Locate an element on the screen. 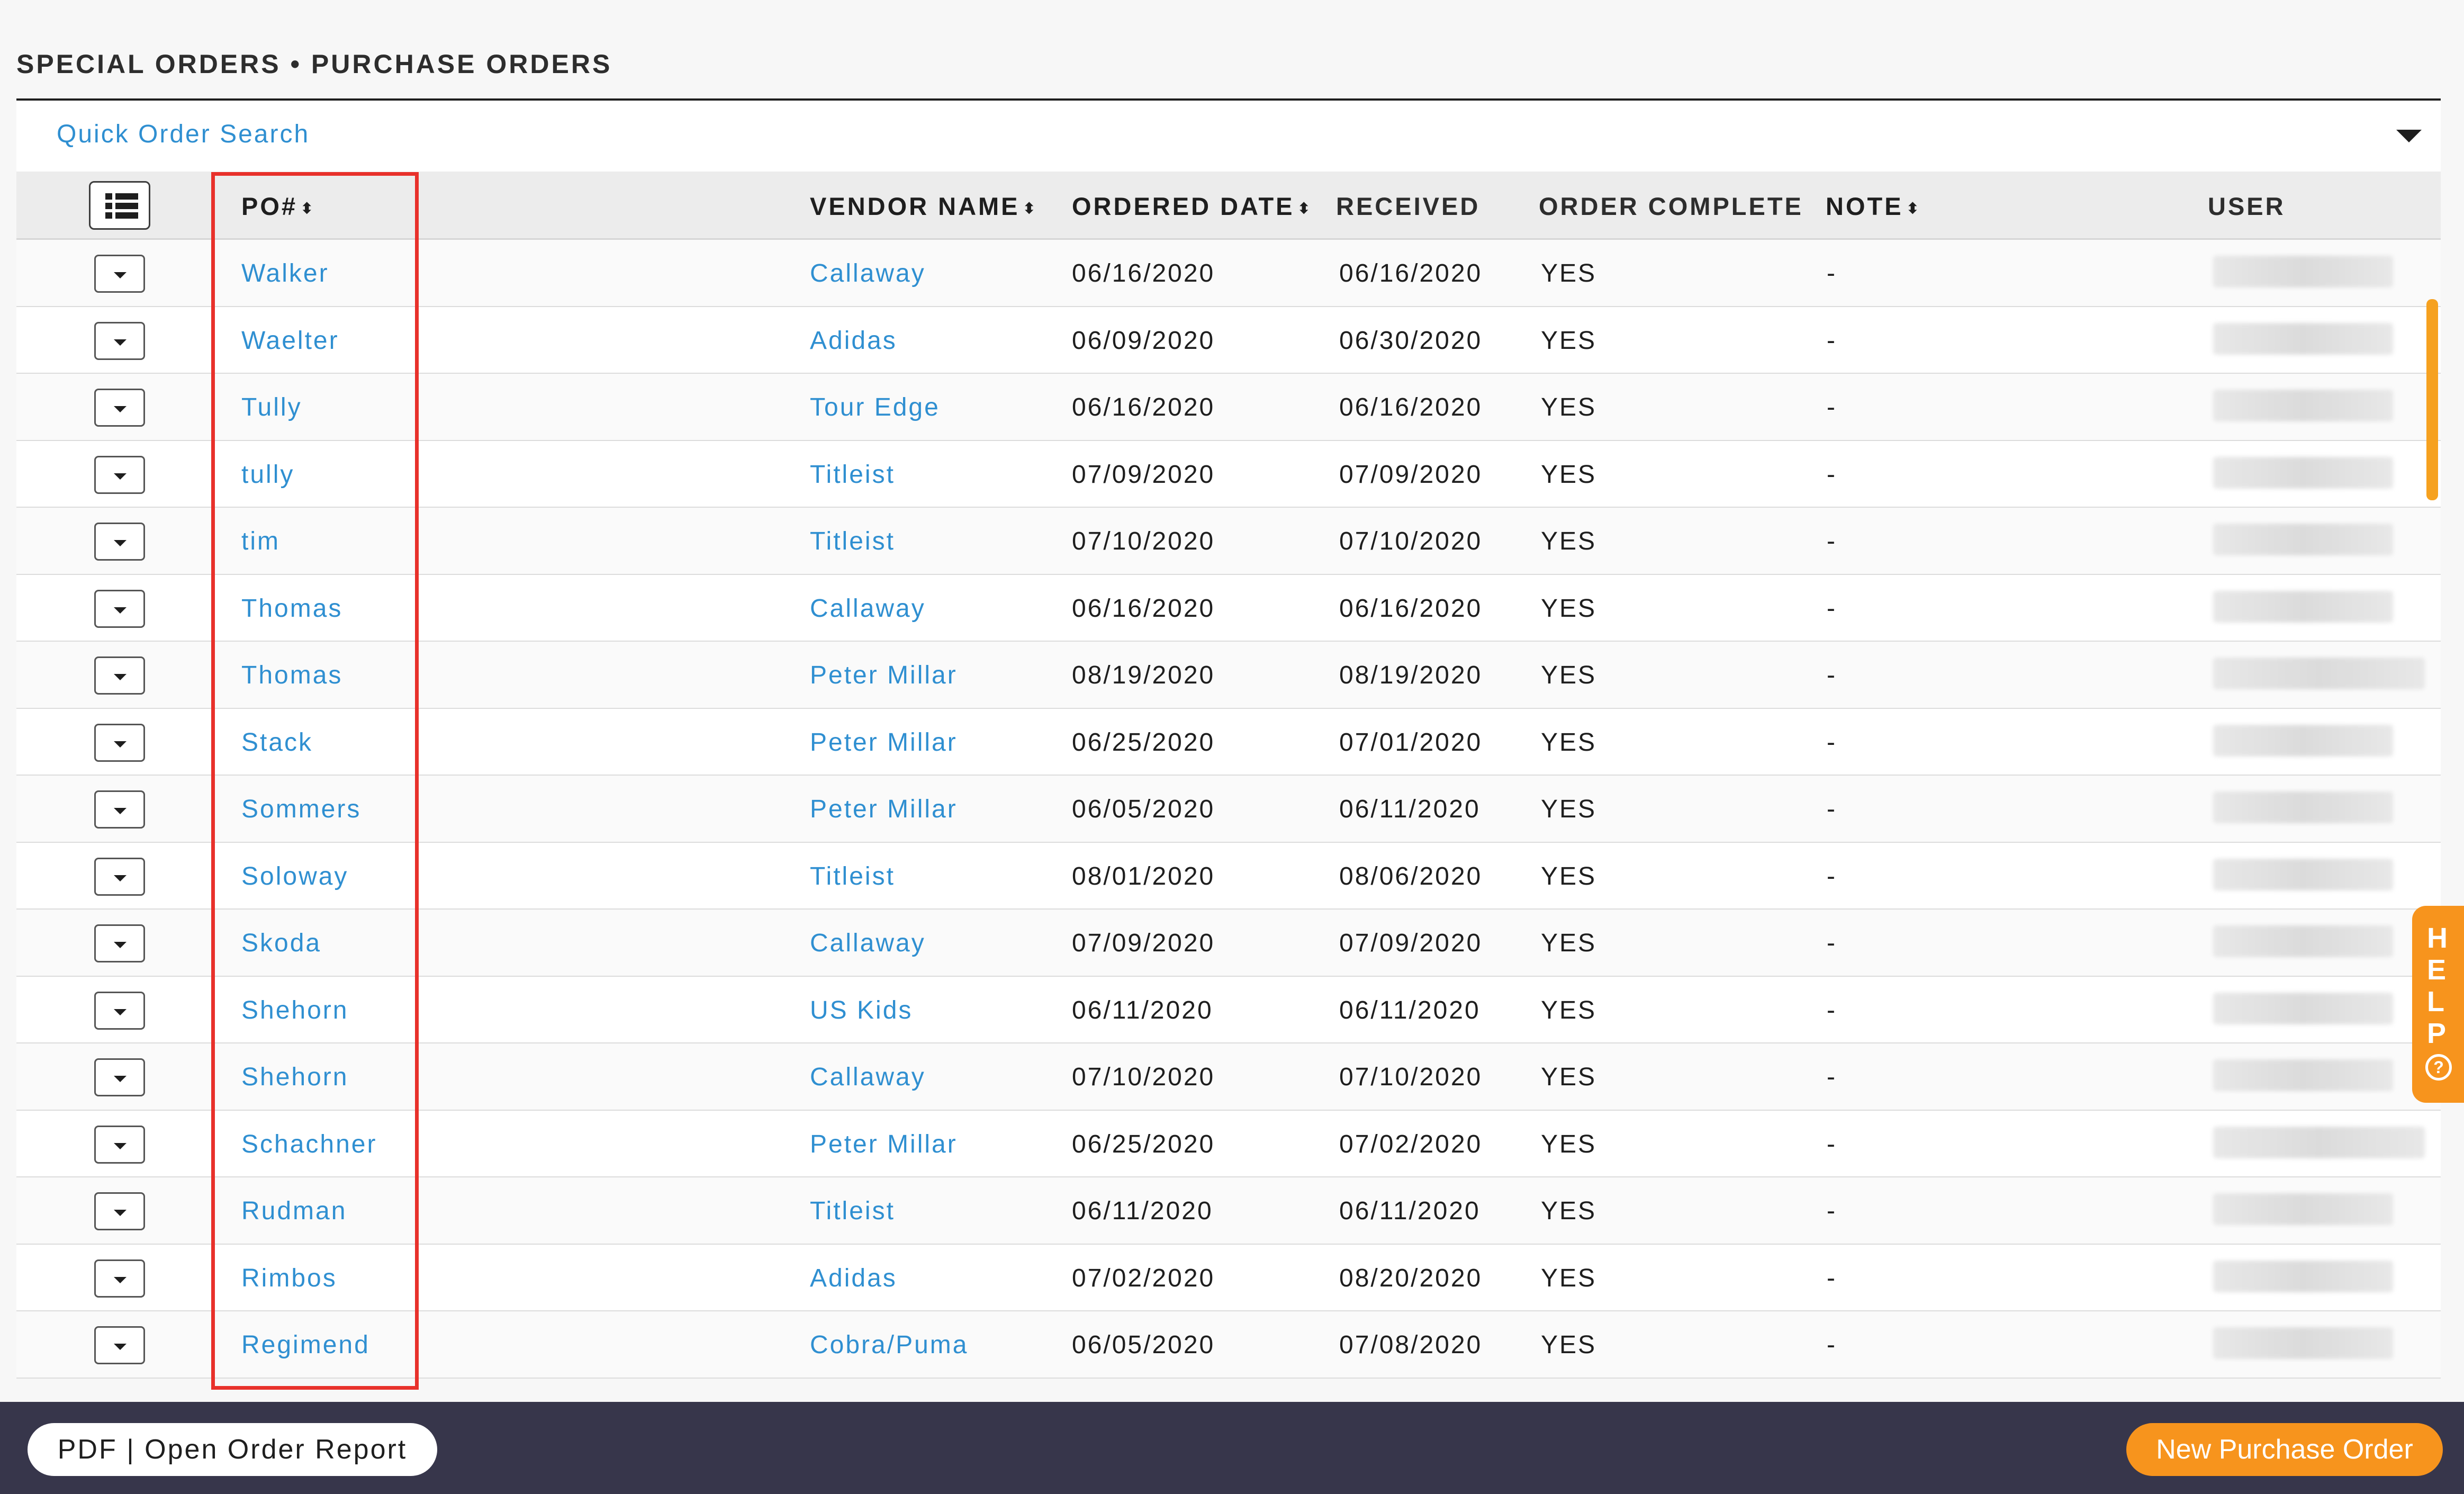 The image size is (2464, 1494). table-row: Skoda Callaway 07/09/2020 07/09/2020 YES - is located at coordinates (1228, 943).